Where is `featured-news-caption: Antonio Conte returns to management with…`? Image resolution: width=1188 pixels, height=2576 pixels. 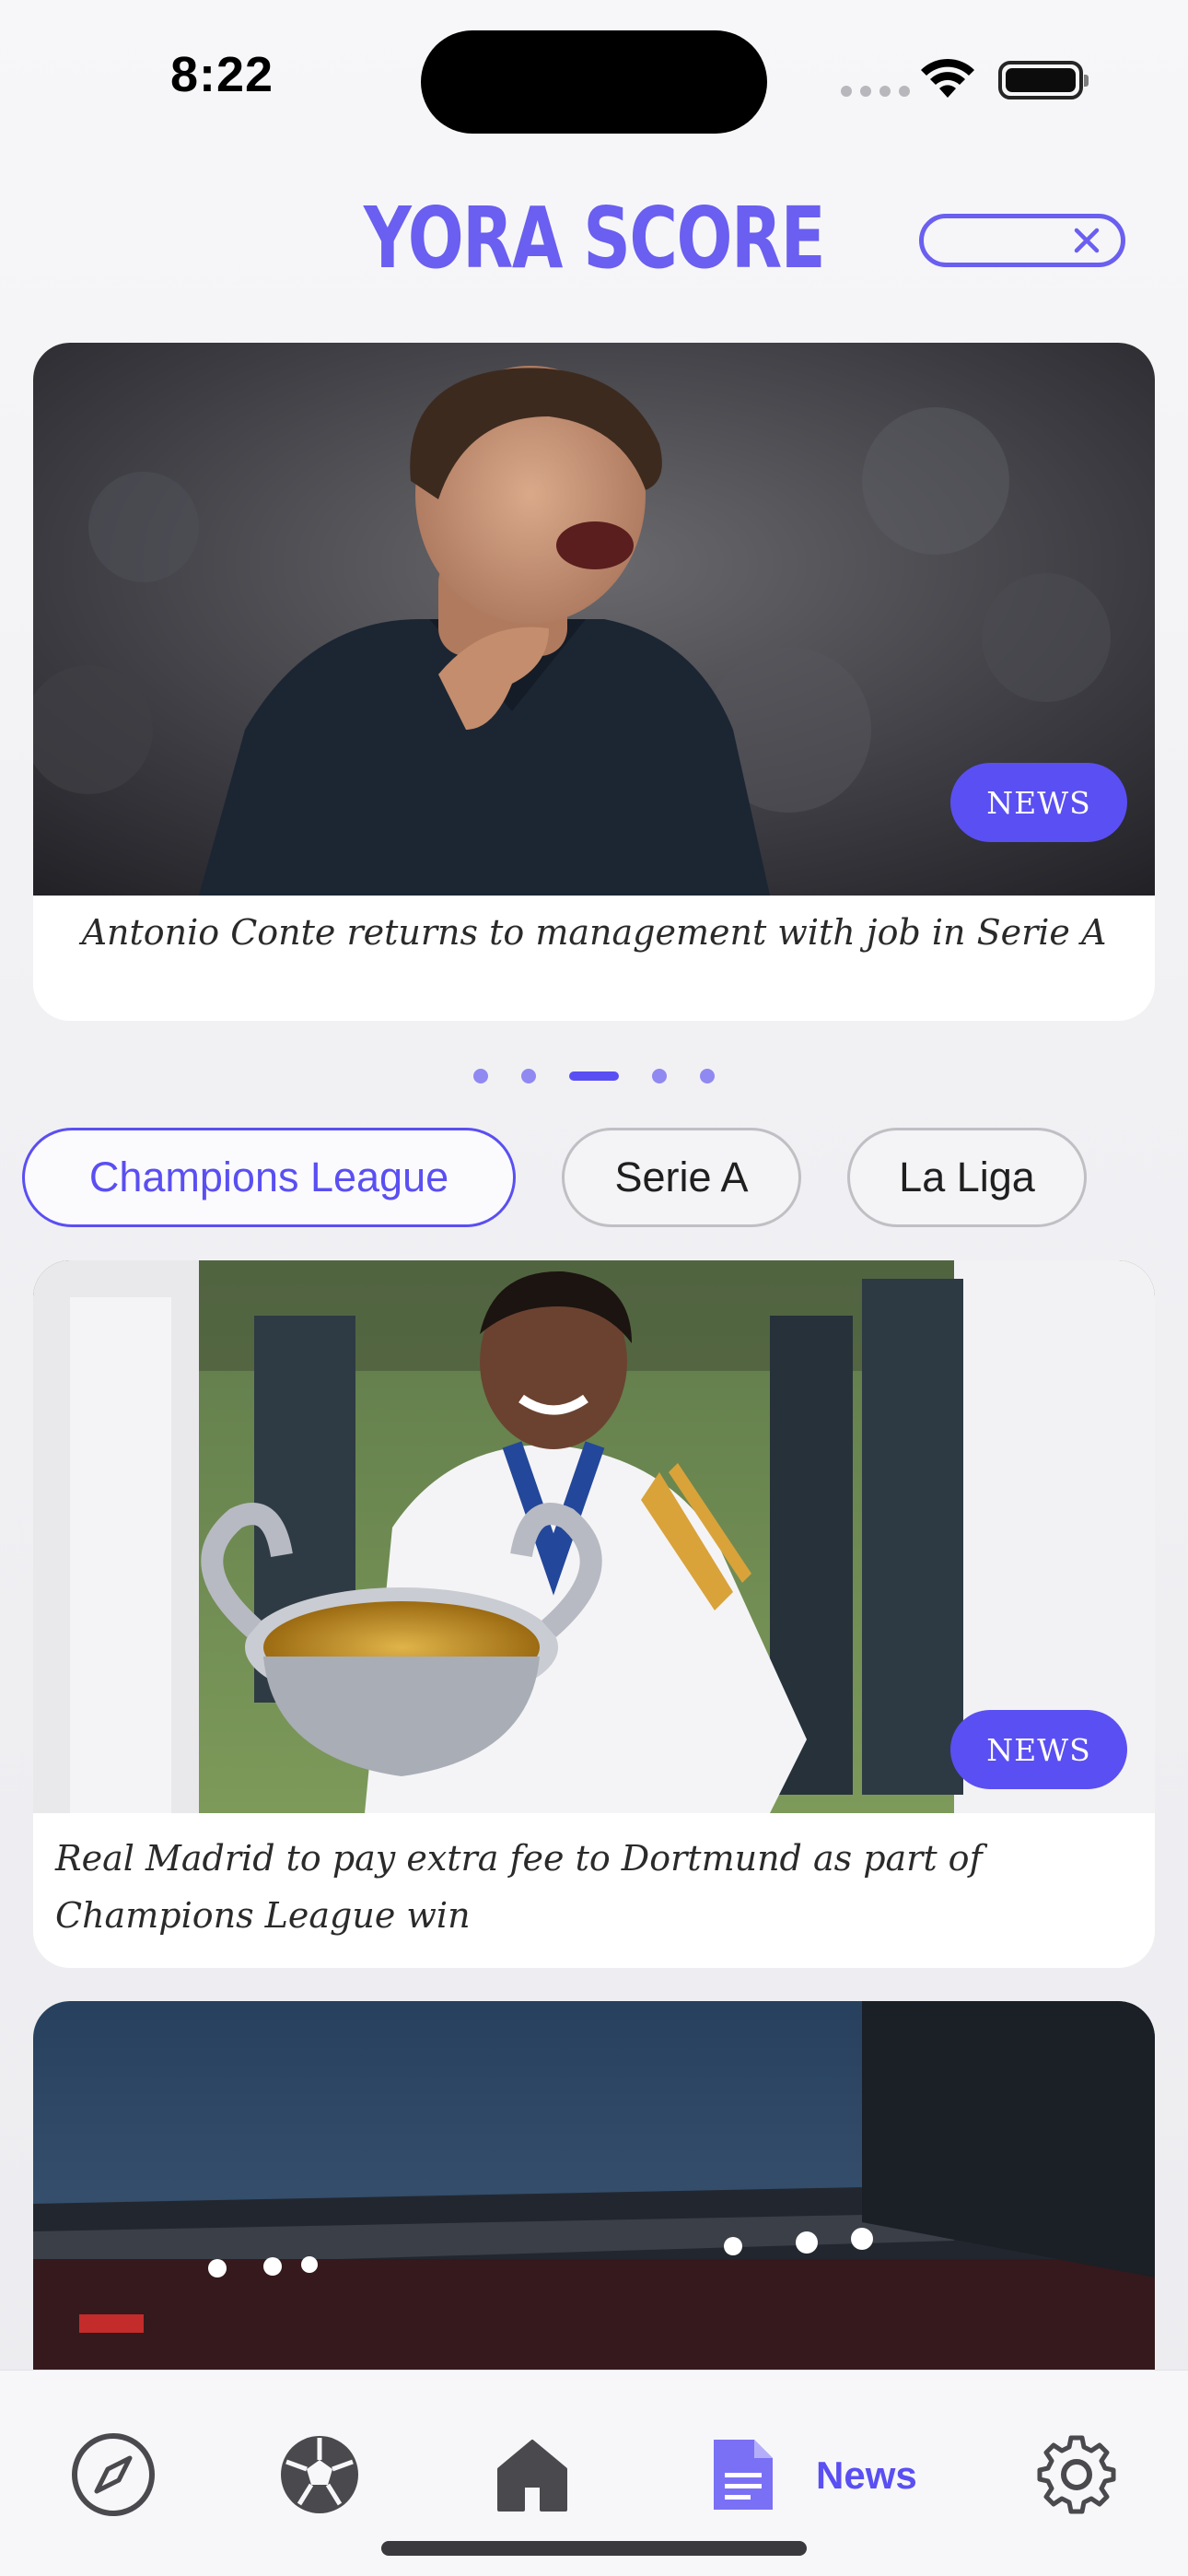
featured-news-caption: Antonio Conte returns to management with… is located at coordinates (594, 932).